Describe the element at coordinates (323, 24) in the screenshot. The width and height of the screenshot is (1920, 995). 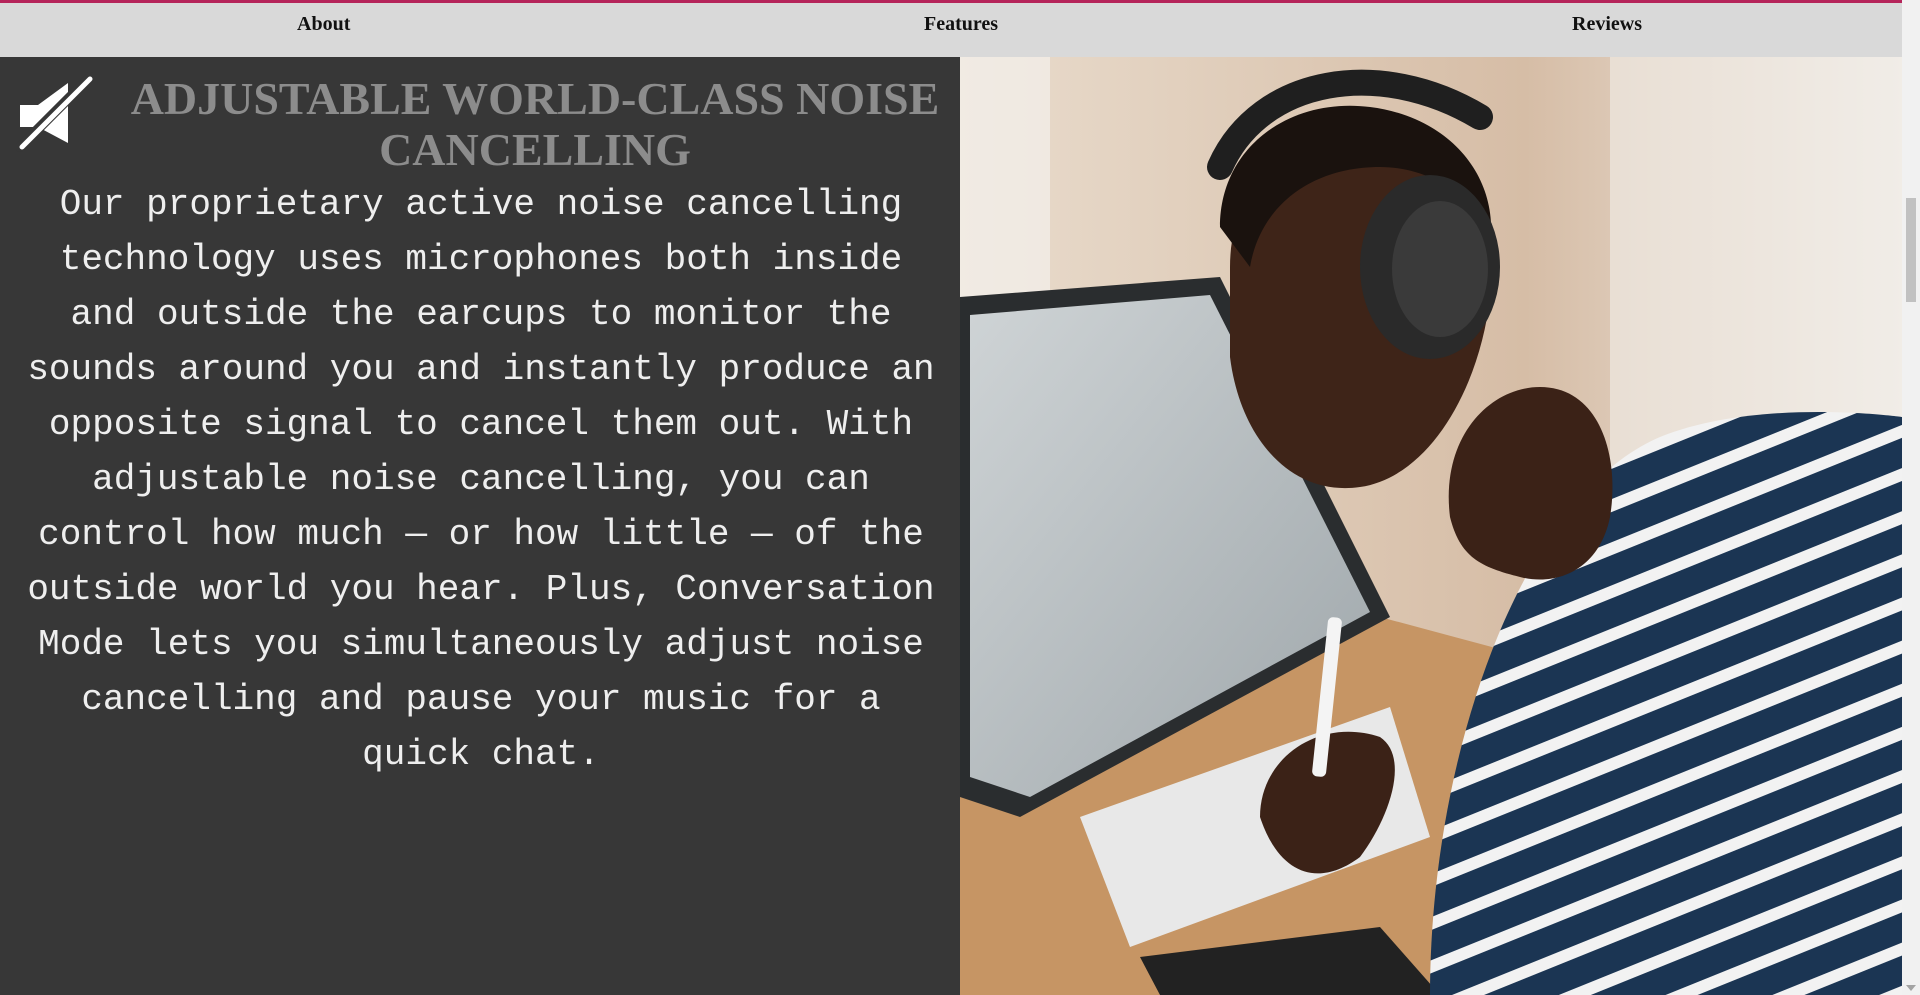
I see `nav-link-about: About` at that location.